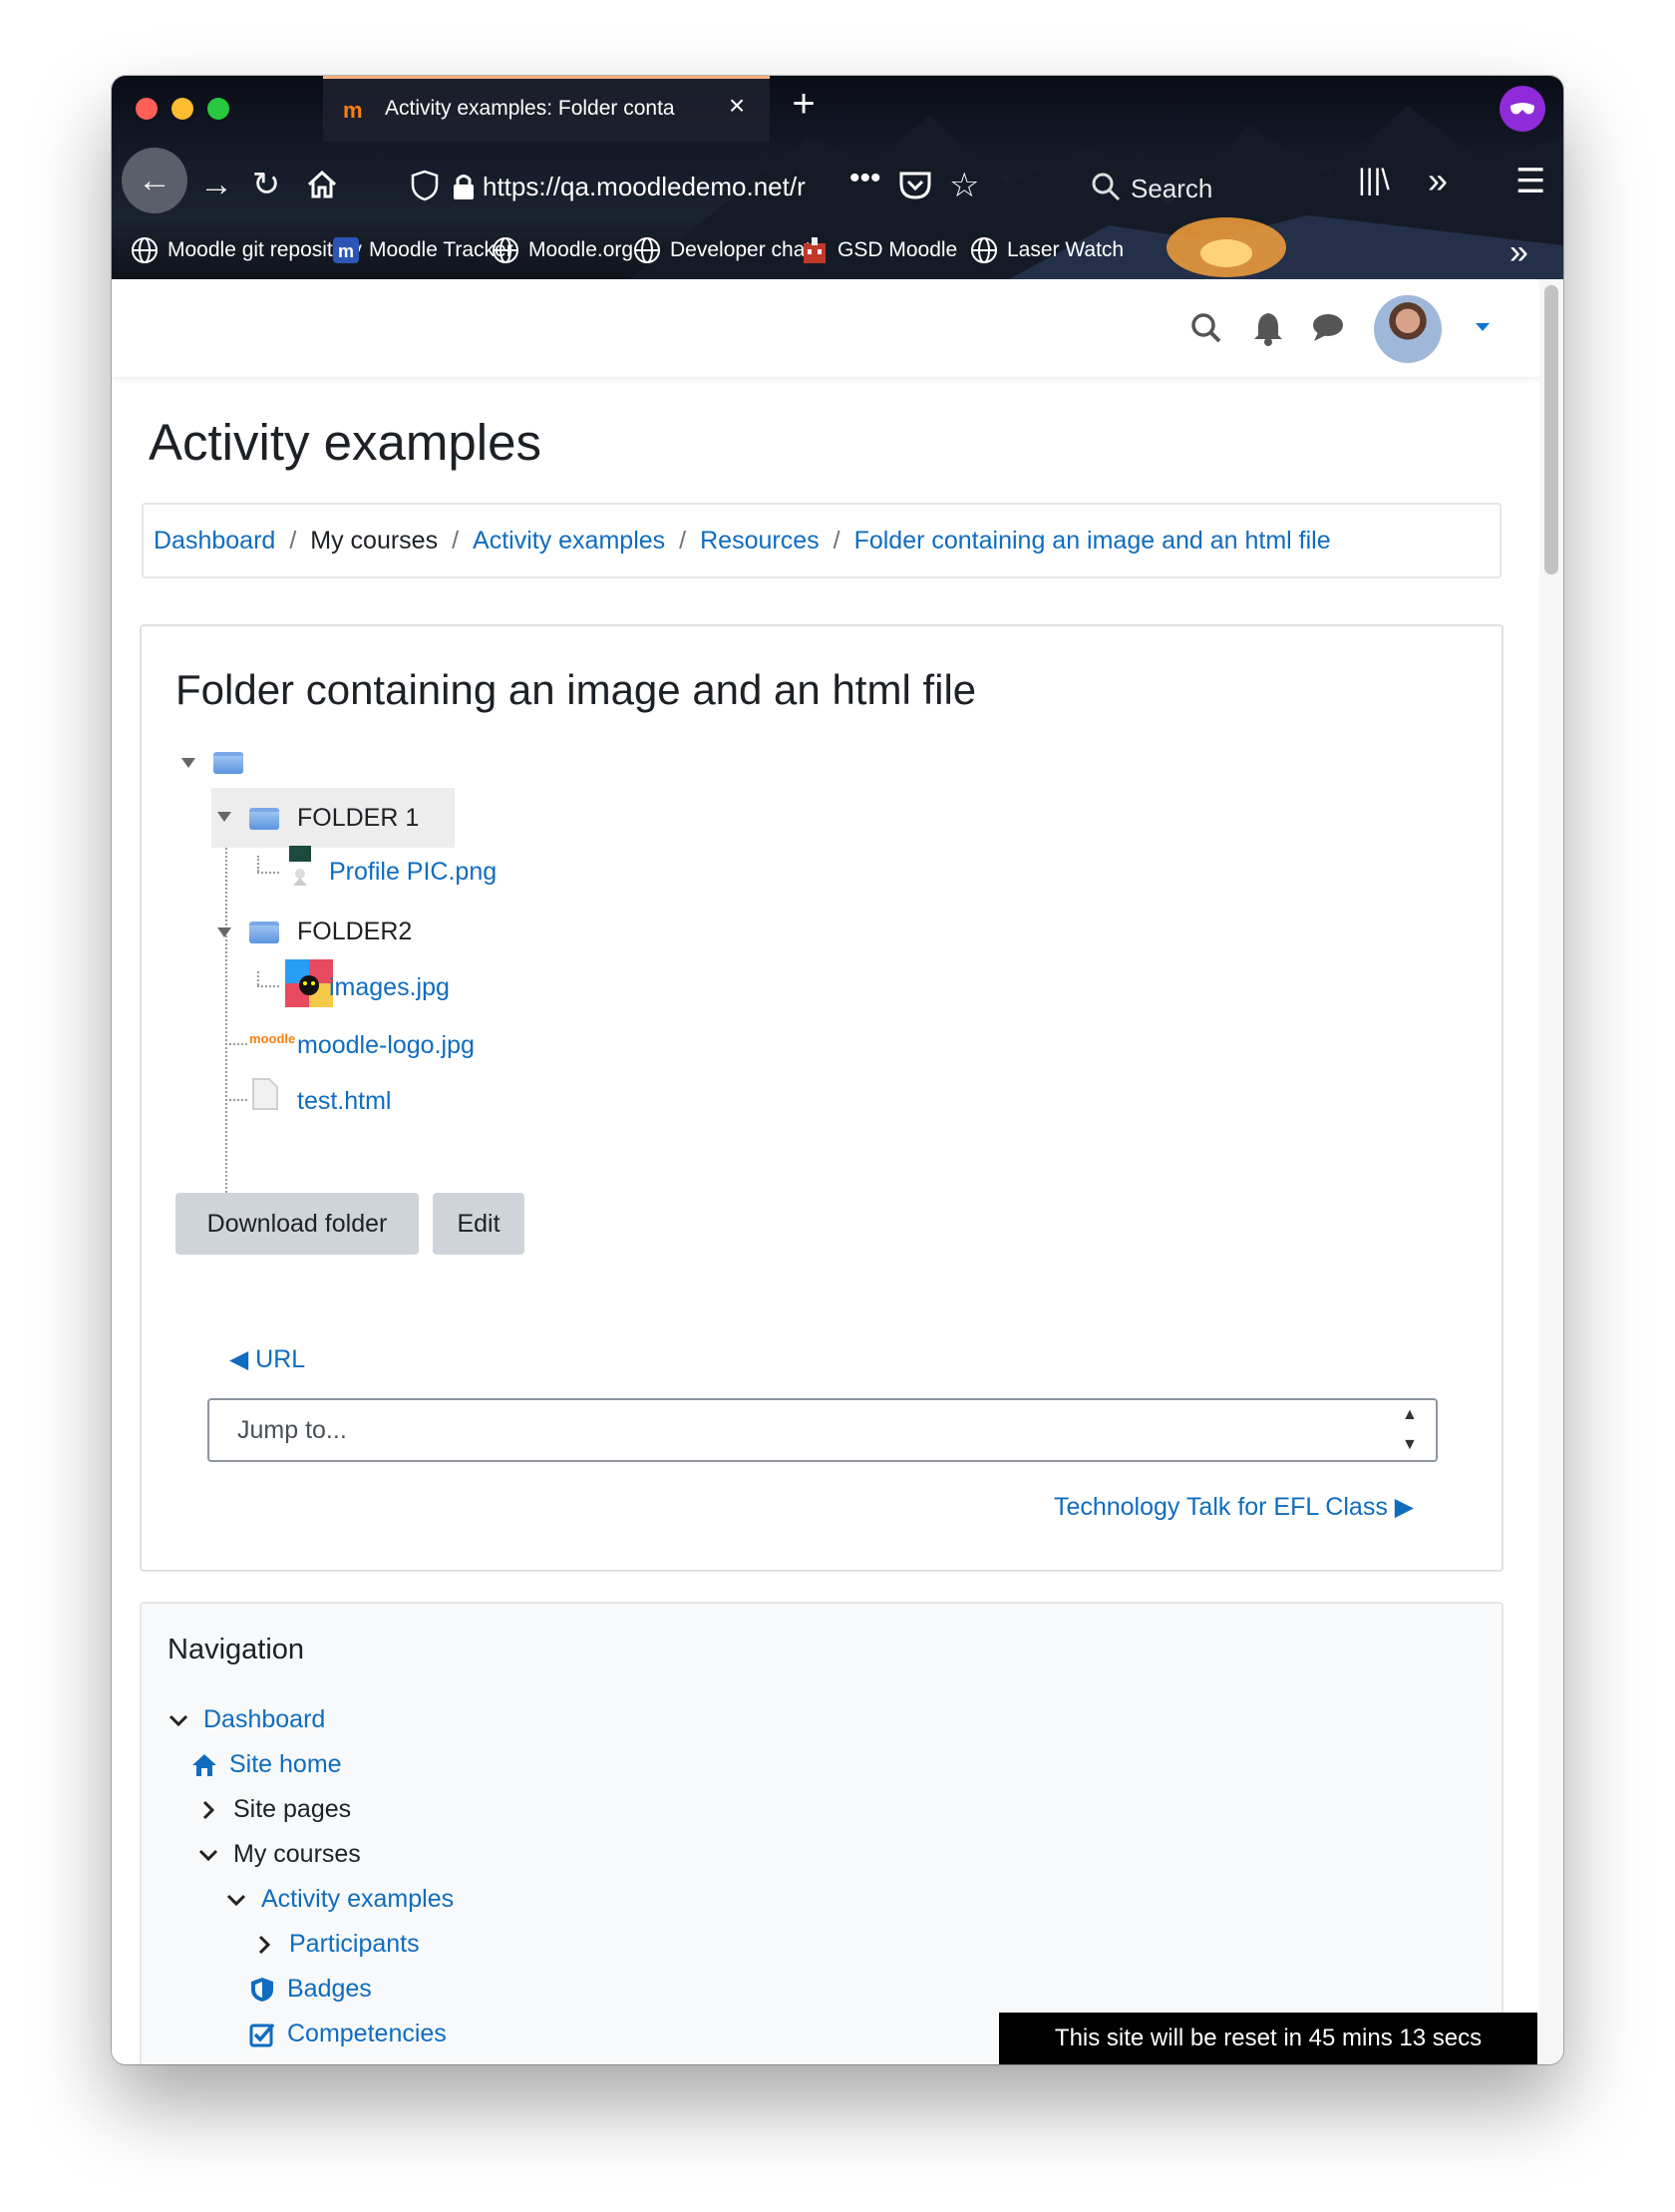 Image resolution: width=1675 pixels, height=2212 pixels. I want to click on nav-item-competencies: Competencies, so click(348, 2034).